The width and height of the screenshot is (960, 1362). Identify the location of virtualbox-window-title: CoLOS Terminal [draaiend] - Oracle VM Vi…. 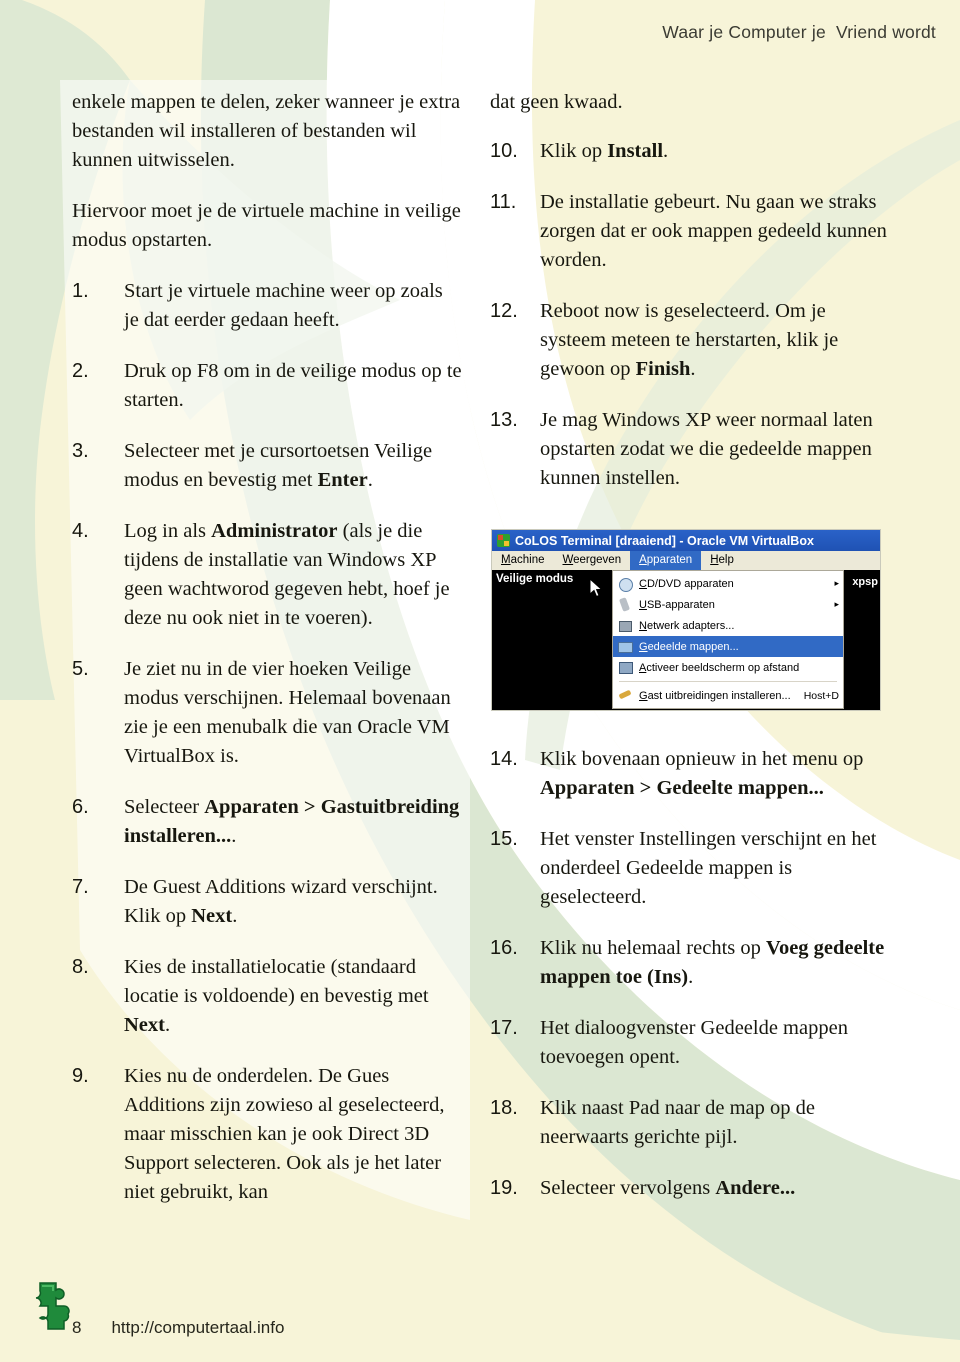
(664, 540).